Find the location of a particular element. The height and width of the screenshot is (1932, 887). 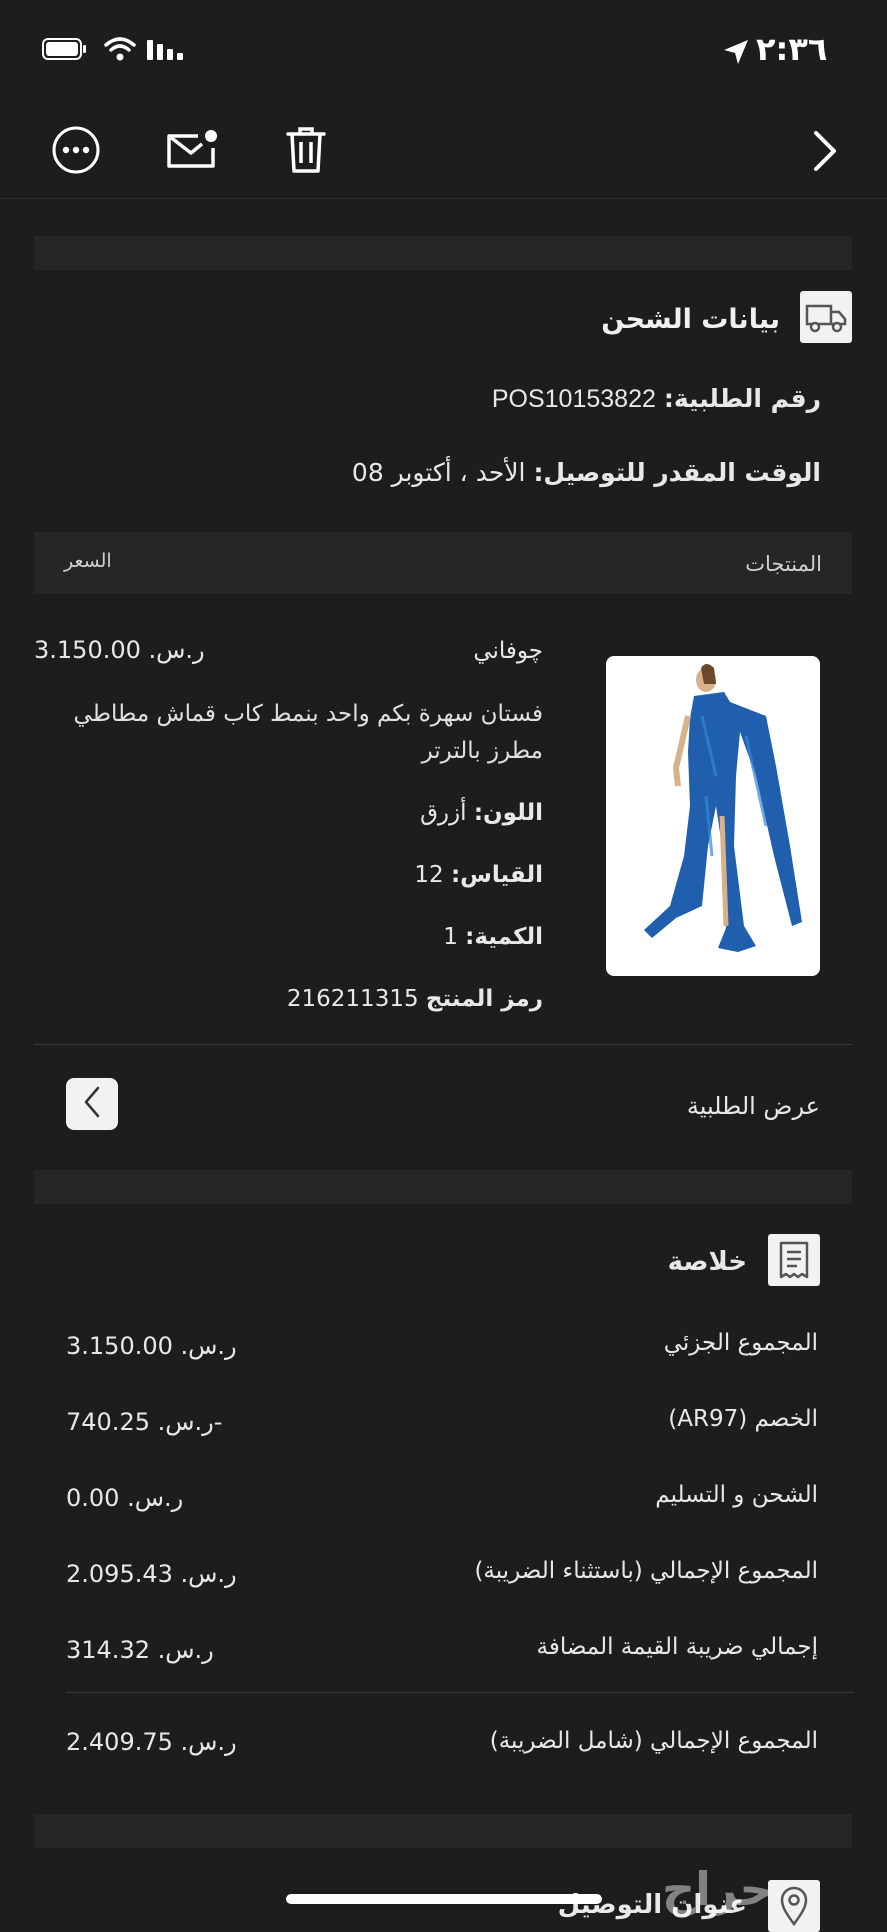

more-icon is located at coordinates (76, 152).